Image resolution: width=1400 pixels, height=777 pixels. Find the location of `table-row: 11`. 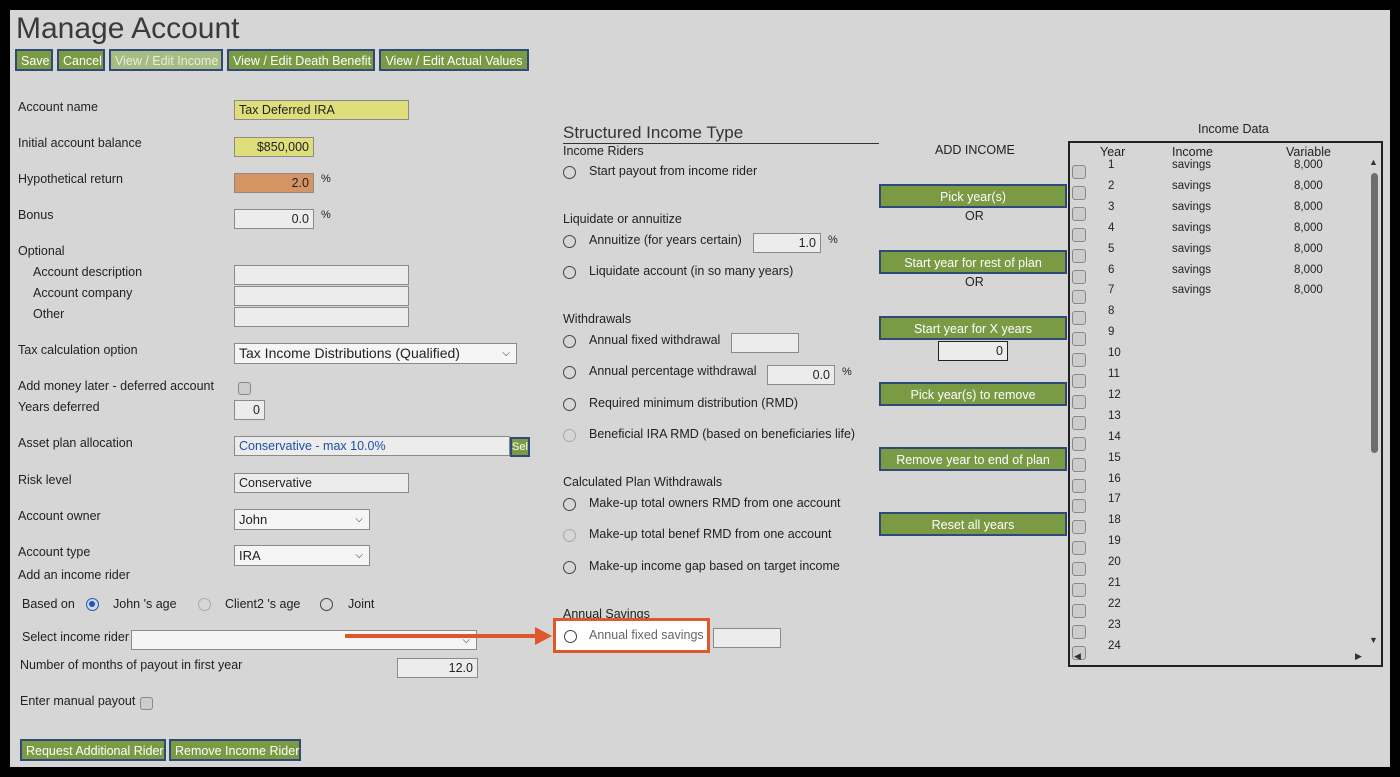

table-row: 11 is located at coordinates (1217, 378).